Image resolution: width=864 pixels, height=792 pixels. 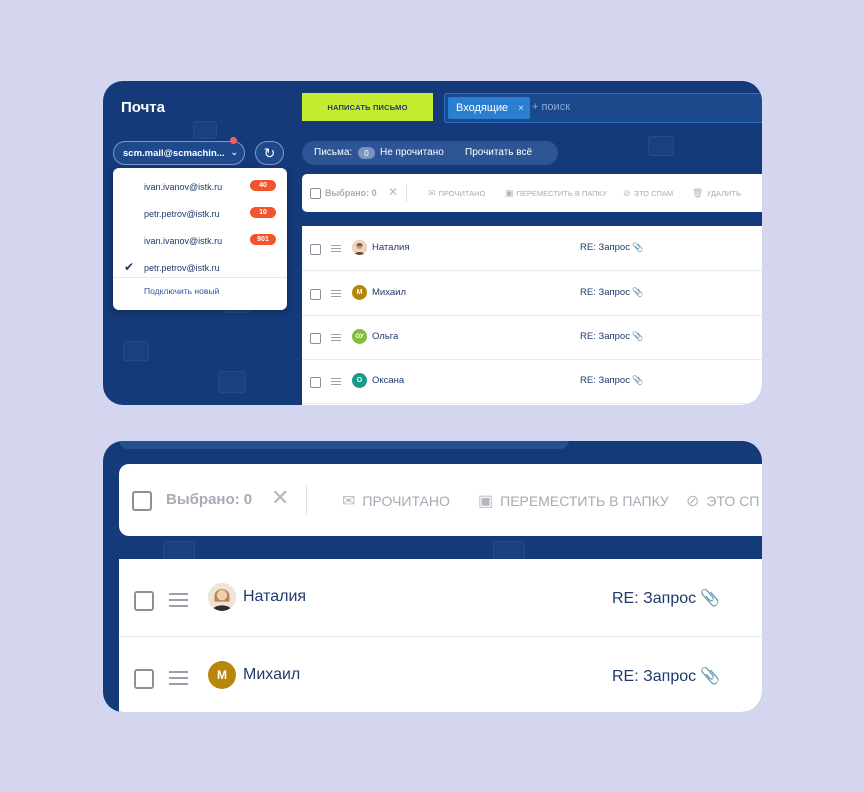 I want to click on unread-badge: 10, so click(x=263, y=212).